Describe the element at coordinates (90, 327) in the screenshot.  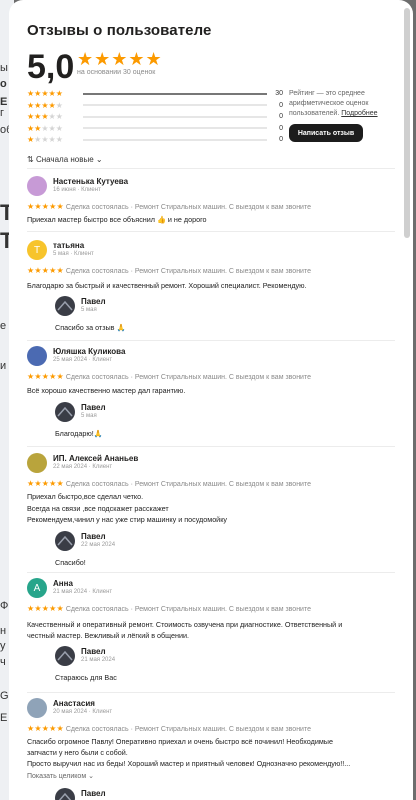
I see `reply-text: Спасибо за отзыв 🙏` at that location.